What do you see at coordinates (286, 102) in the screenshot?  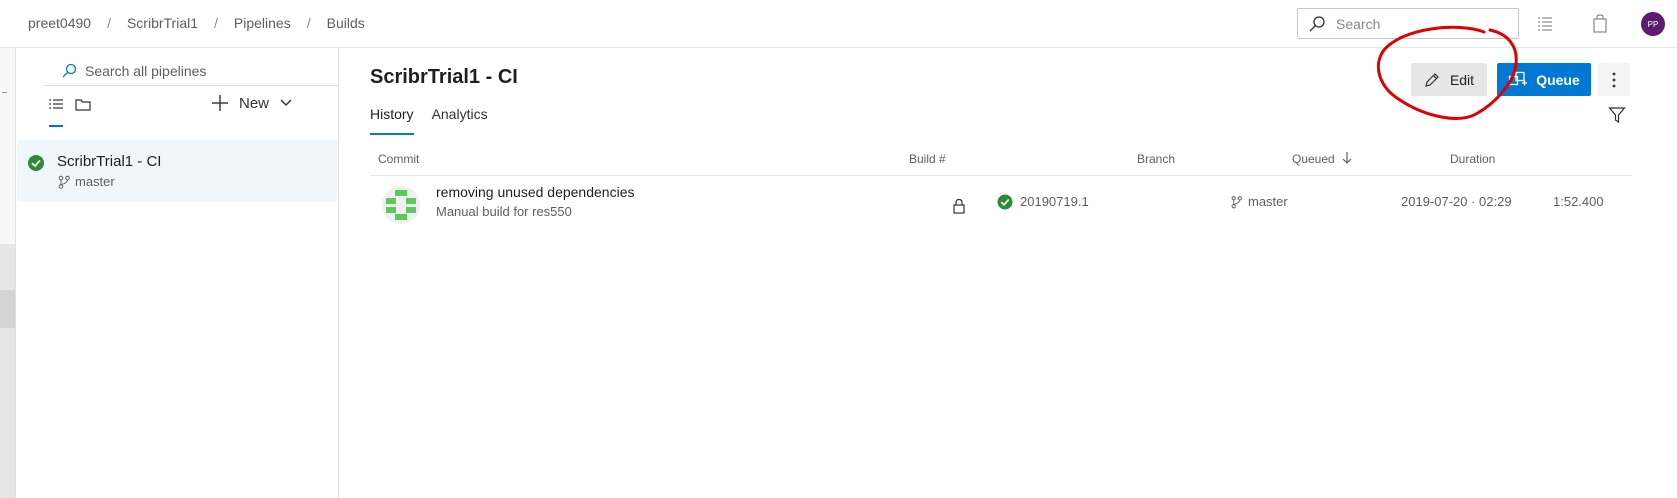 I see `chevron-down-icon` at bounding box center [286, 102].